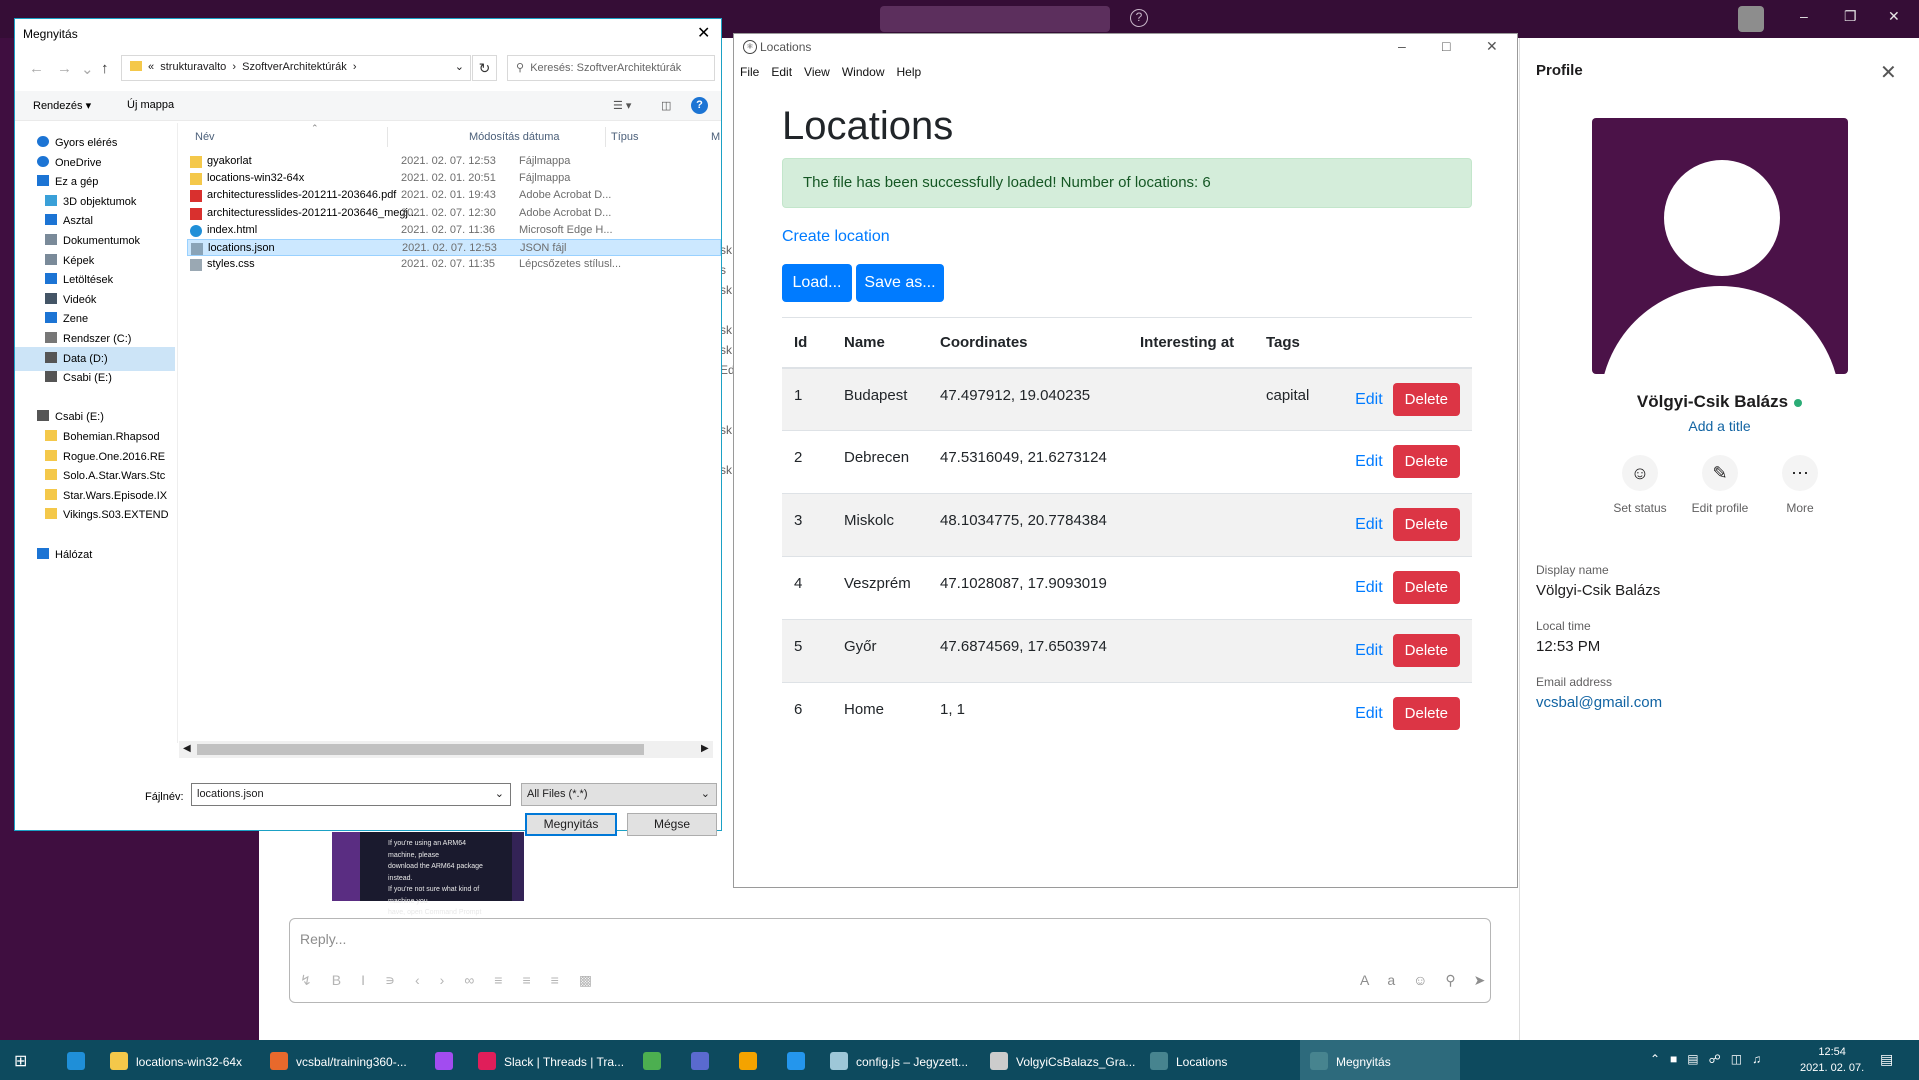  I want to click on file-row: gyakorlat 2021. 02. 07. 12:53 Fájlmappa, so click(454, 161).